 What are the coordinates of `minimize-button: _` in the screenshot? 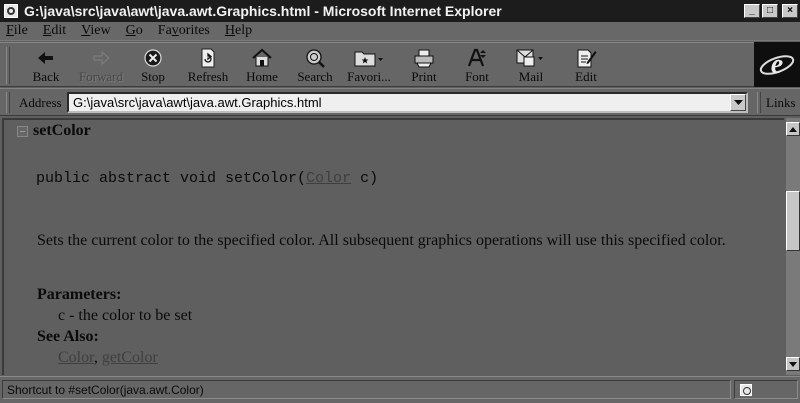 It's located at (752, 11).